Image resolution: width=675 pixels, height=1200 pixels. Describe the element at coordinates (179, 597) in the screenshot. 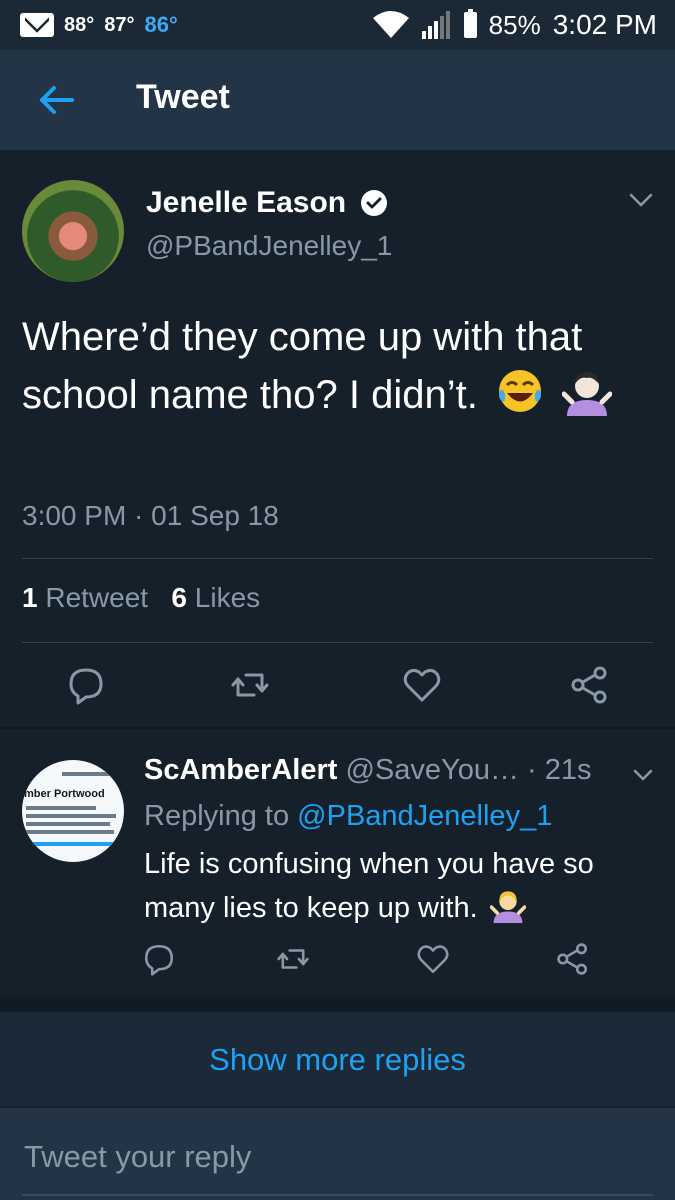

I see `like-count: 6` at that location.